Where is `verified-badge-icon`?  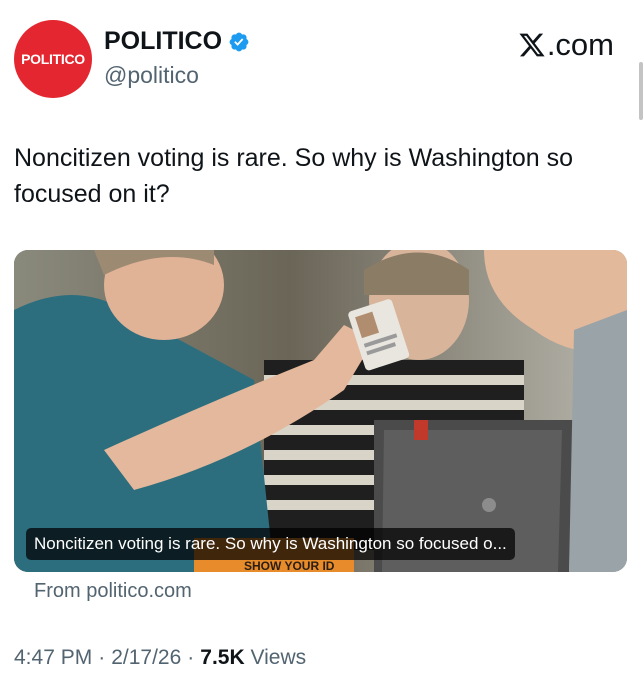 verified-badge-icon is located at coordinates (239, 41).